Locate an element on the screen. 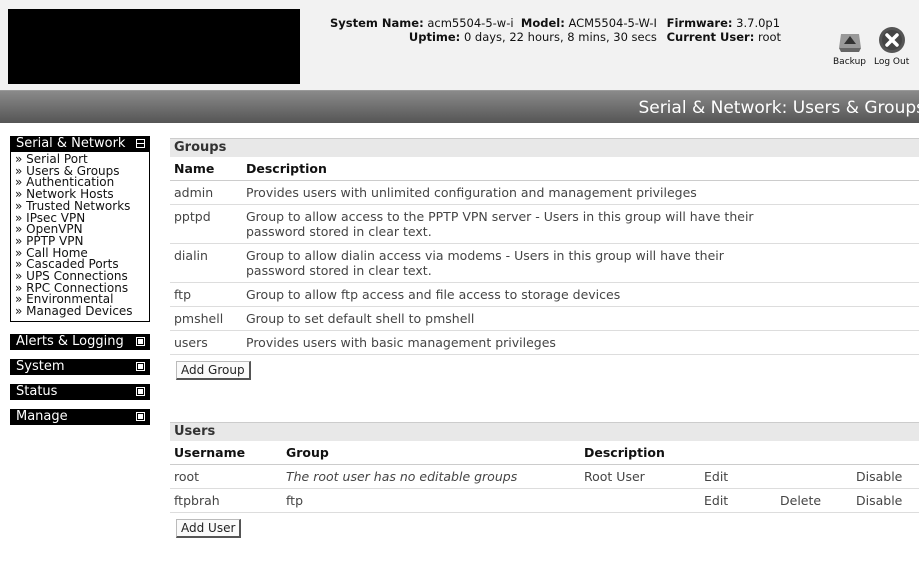 The height and width of the screenshot is (569, 919). user-description: Root User is located at coordinates (640, 476).